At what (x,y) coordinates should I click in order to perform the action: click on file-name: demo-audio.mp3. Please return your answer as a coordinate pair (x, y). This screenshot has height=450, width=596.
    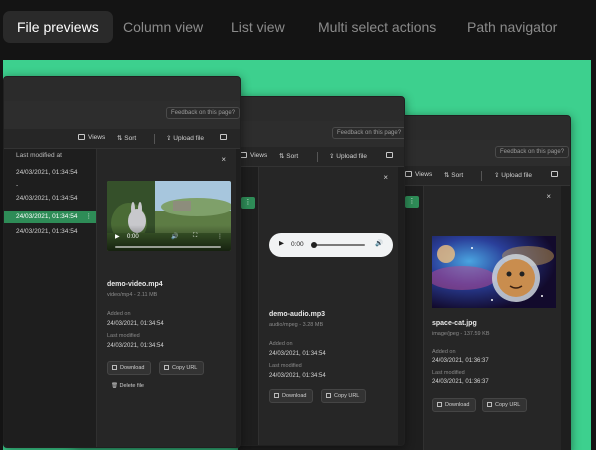
    Looking at the image, I should click on (297, 314).